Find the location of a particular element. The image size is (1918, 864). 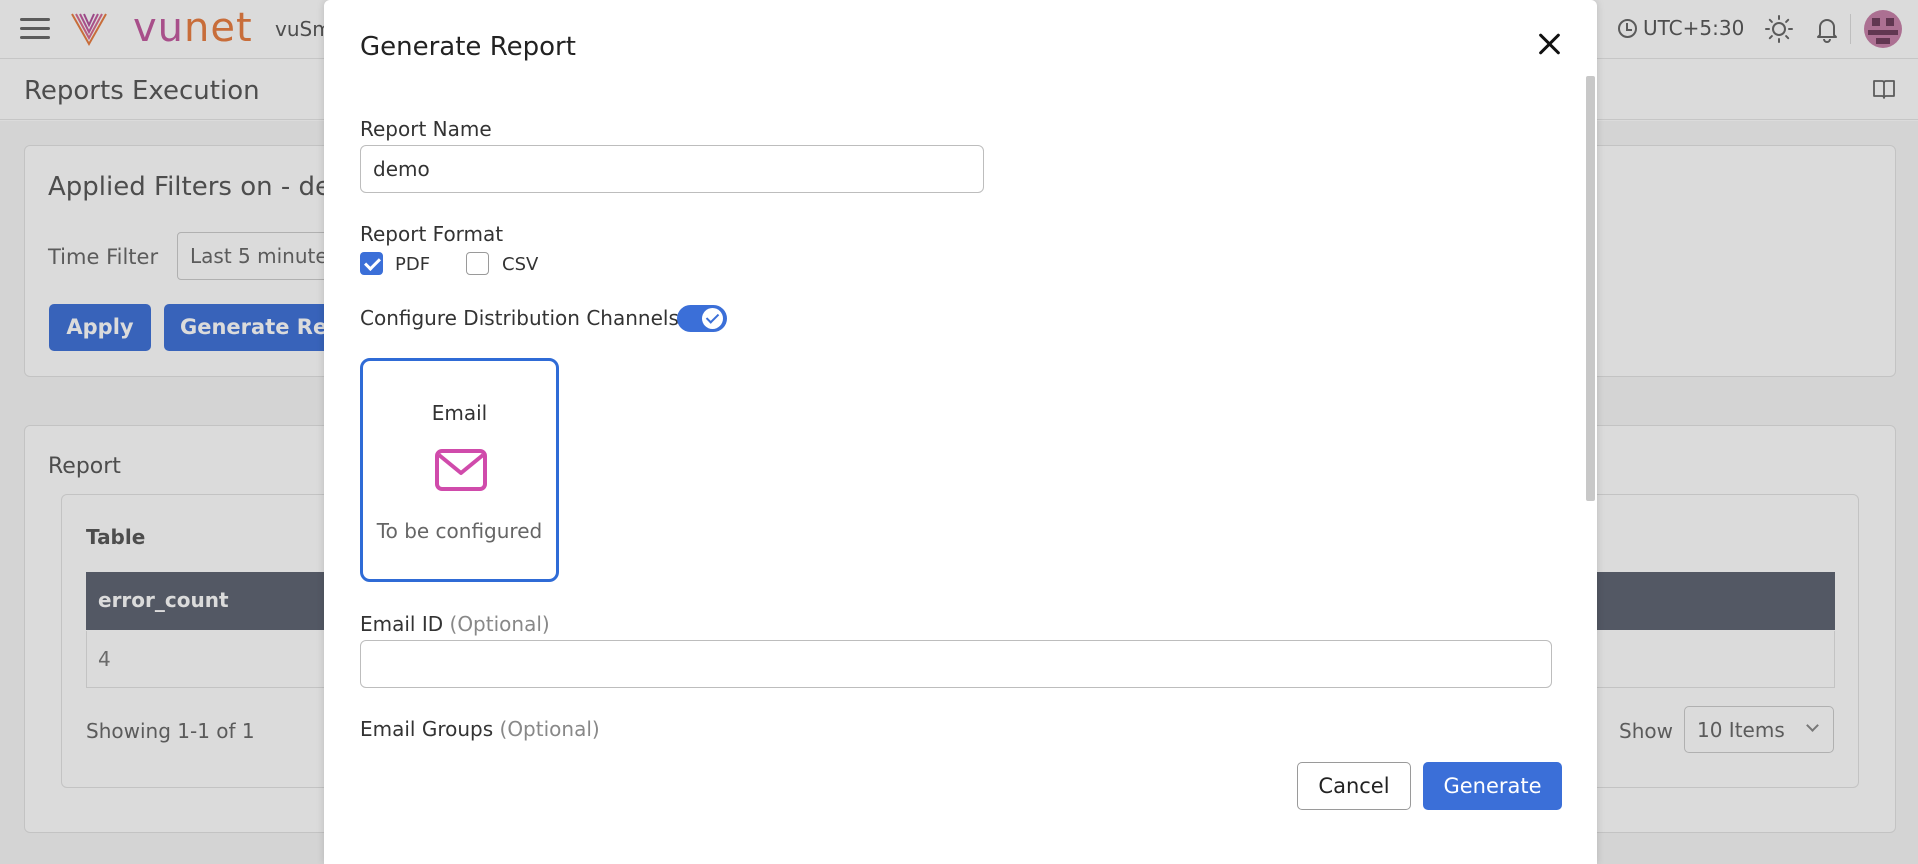

pdf-checkbox is located at coordinates (371, 263).